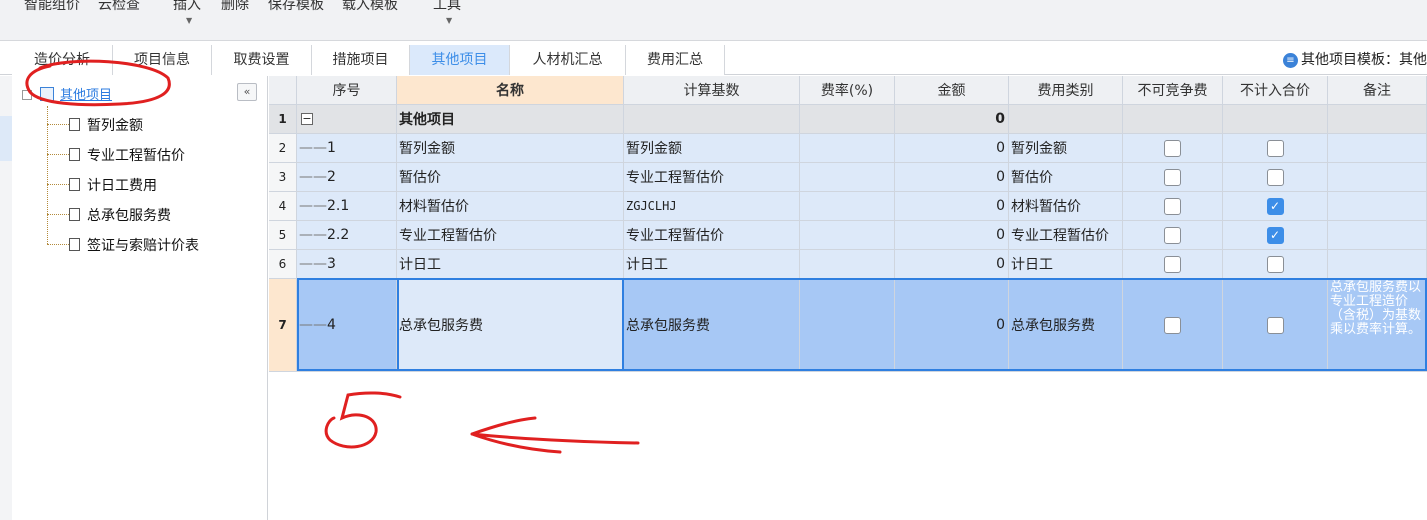 The image size is (1427, 520). What do you see at coordinates (848, 177) in the screenshot?
I see `table-row: 3 —— 2 暂估价 专业工程暂估价 0 暂估价` at bounding box center [848, 177].